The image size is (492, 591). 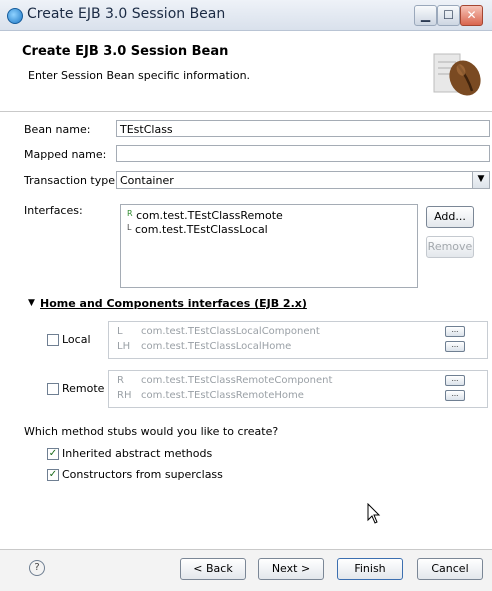 I want to click on cancel-button: Cancel, so click(x=450, y=569).